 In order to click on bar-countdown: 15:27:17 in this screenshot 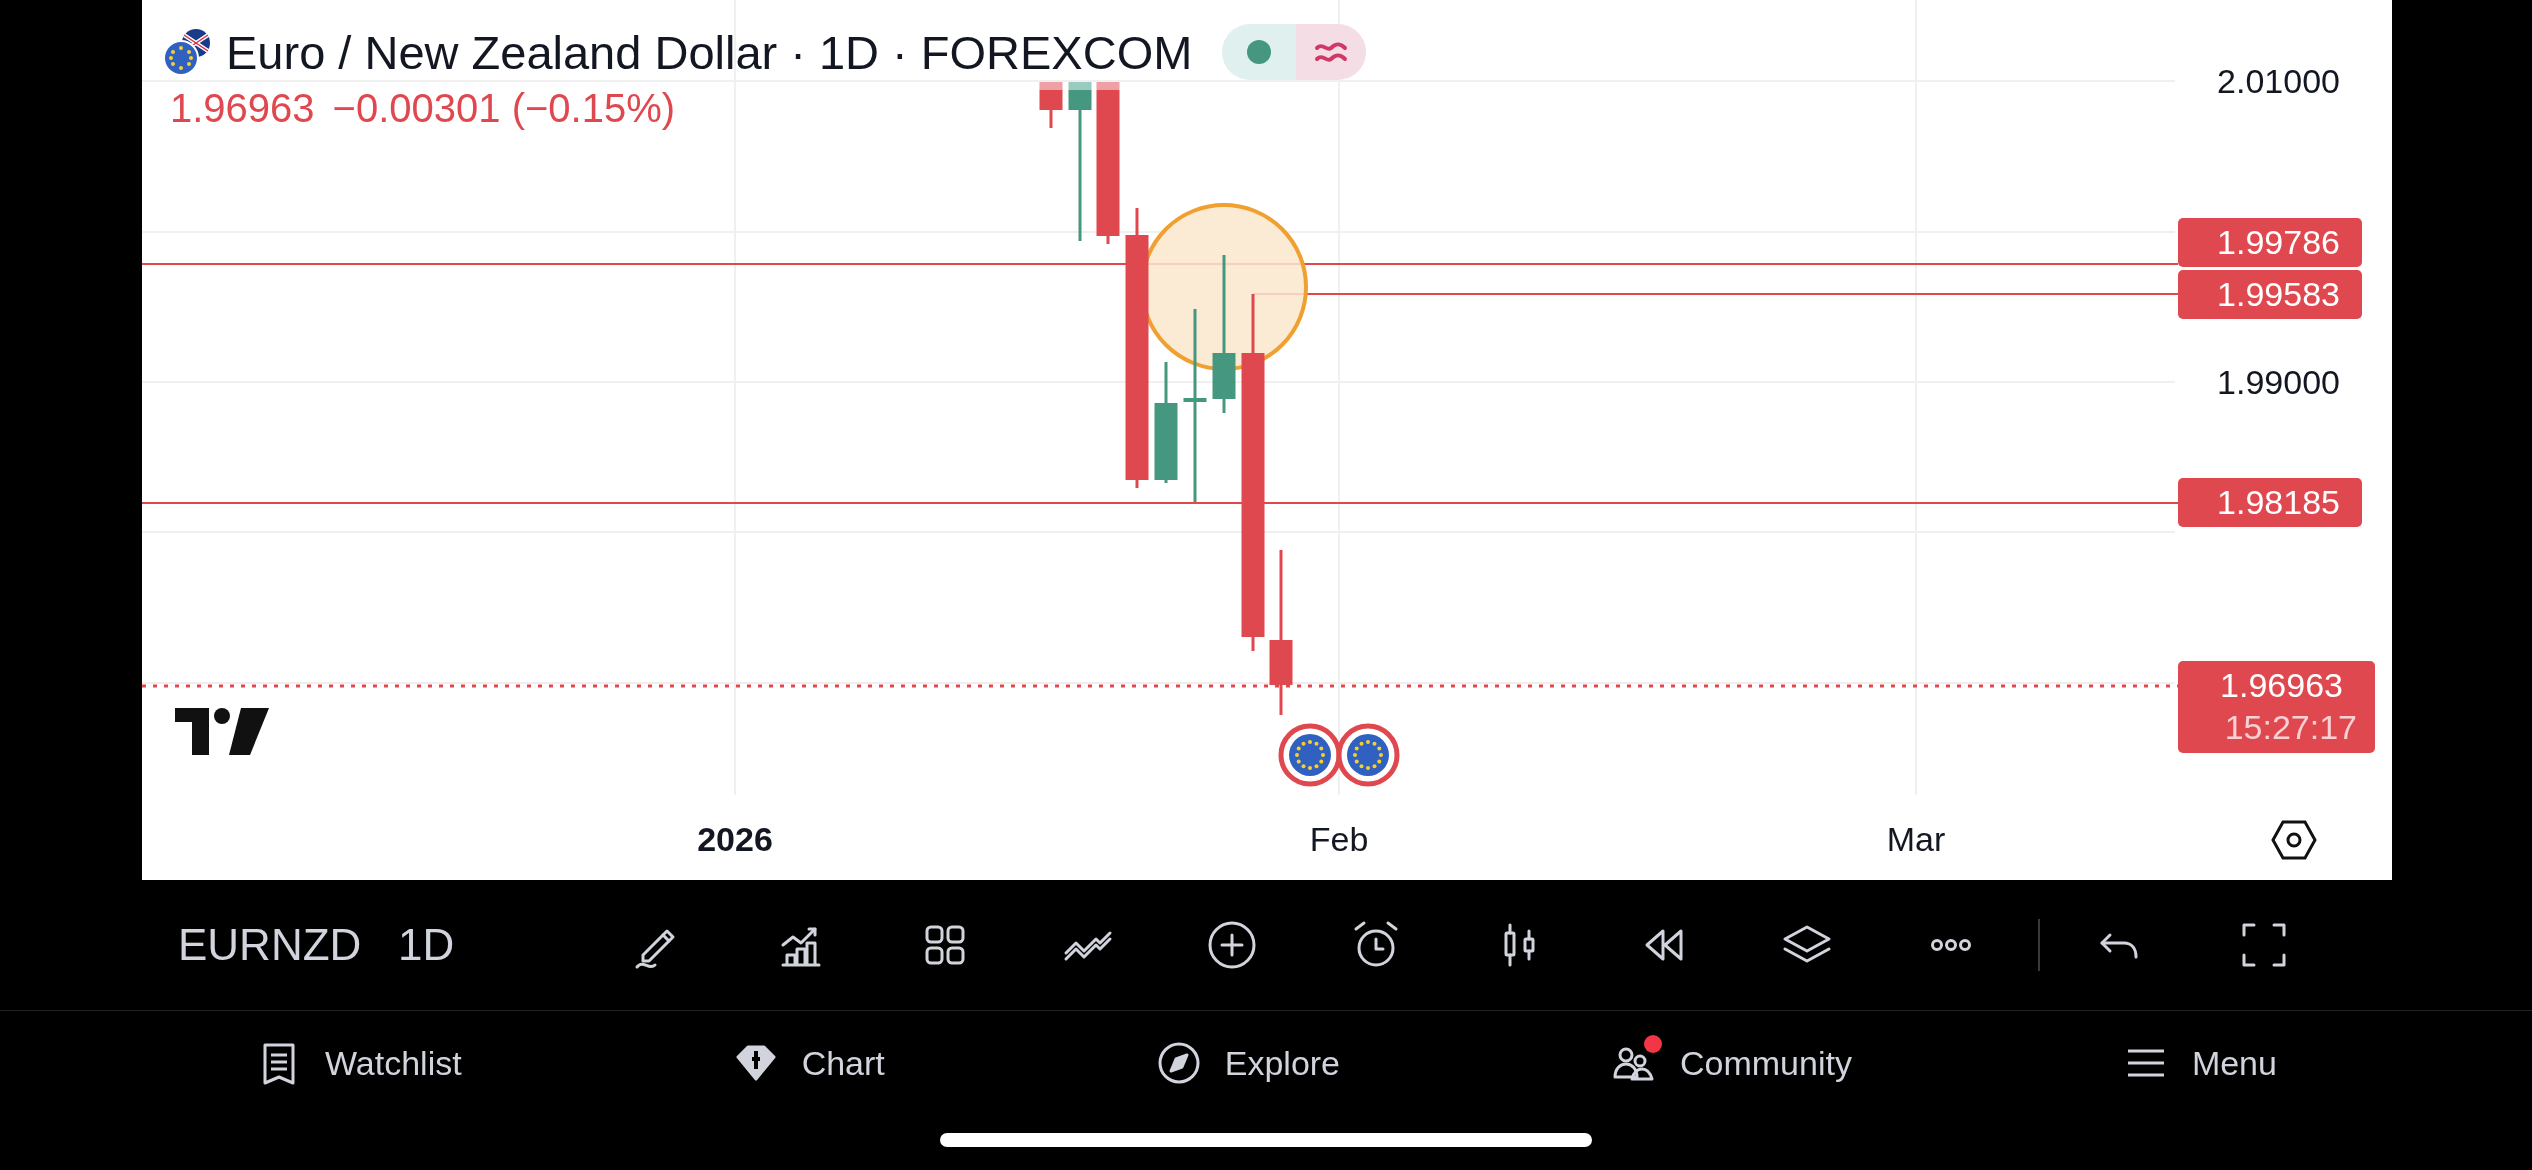, I will do `click(2290, 727)`.